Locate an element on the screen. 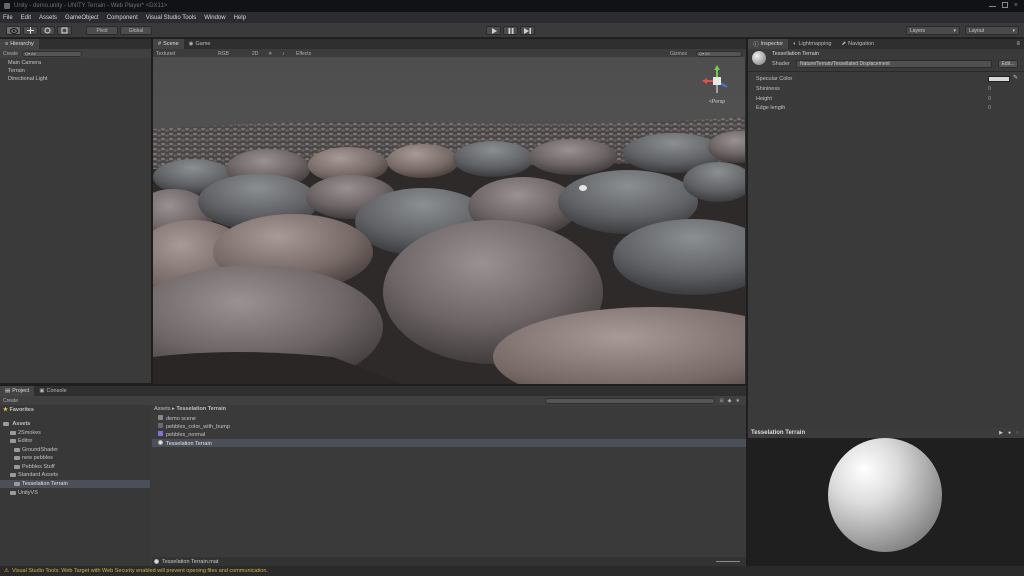  folder-2smokes: 2Smokes is located at coordinates (25, 433).